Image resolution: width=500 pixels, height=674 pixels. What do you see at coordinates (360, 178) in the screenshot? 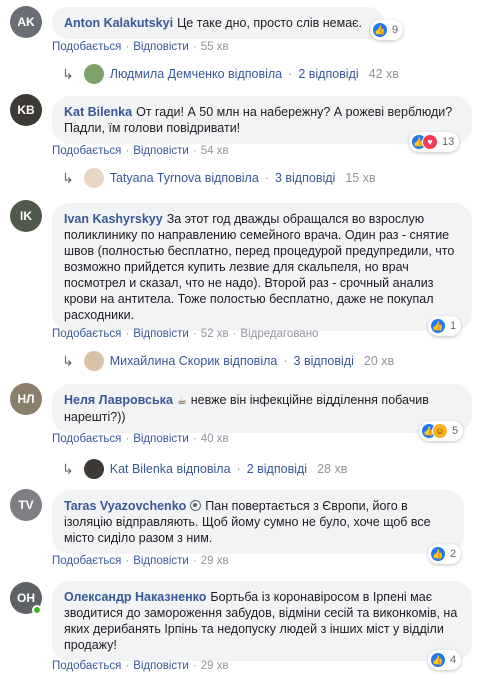
I see `reply-time: 15 хв` at bounding box center [360, 178].